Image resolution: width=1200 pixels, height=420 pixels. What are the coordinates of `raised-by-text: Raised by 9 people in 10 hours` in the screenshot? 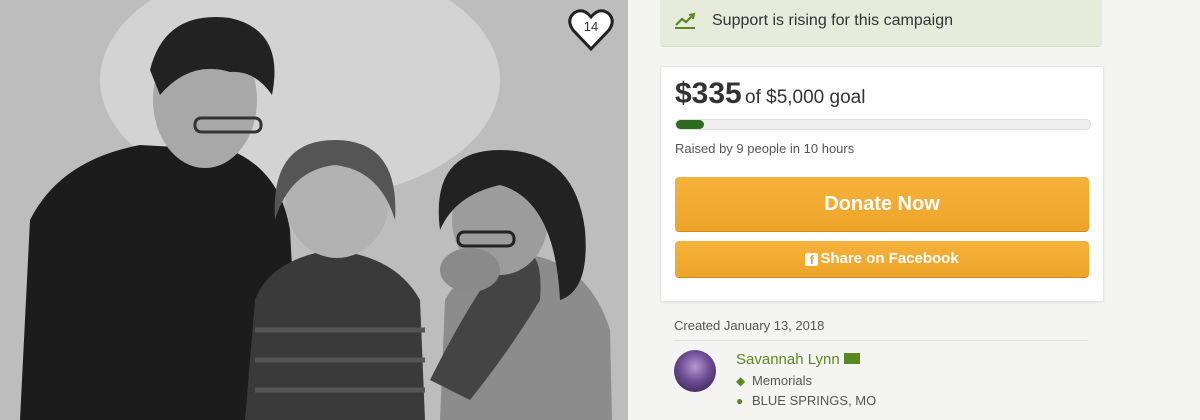 It's located at (765, 148).